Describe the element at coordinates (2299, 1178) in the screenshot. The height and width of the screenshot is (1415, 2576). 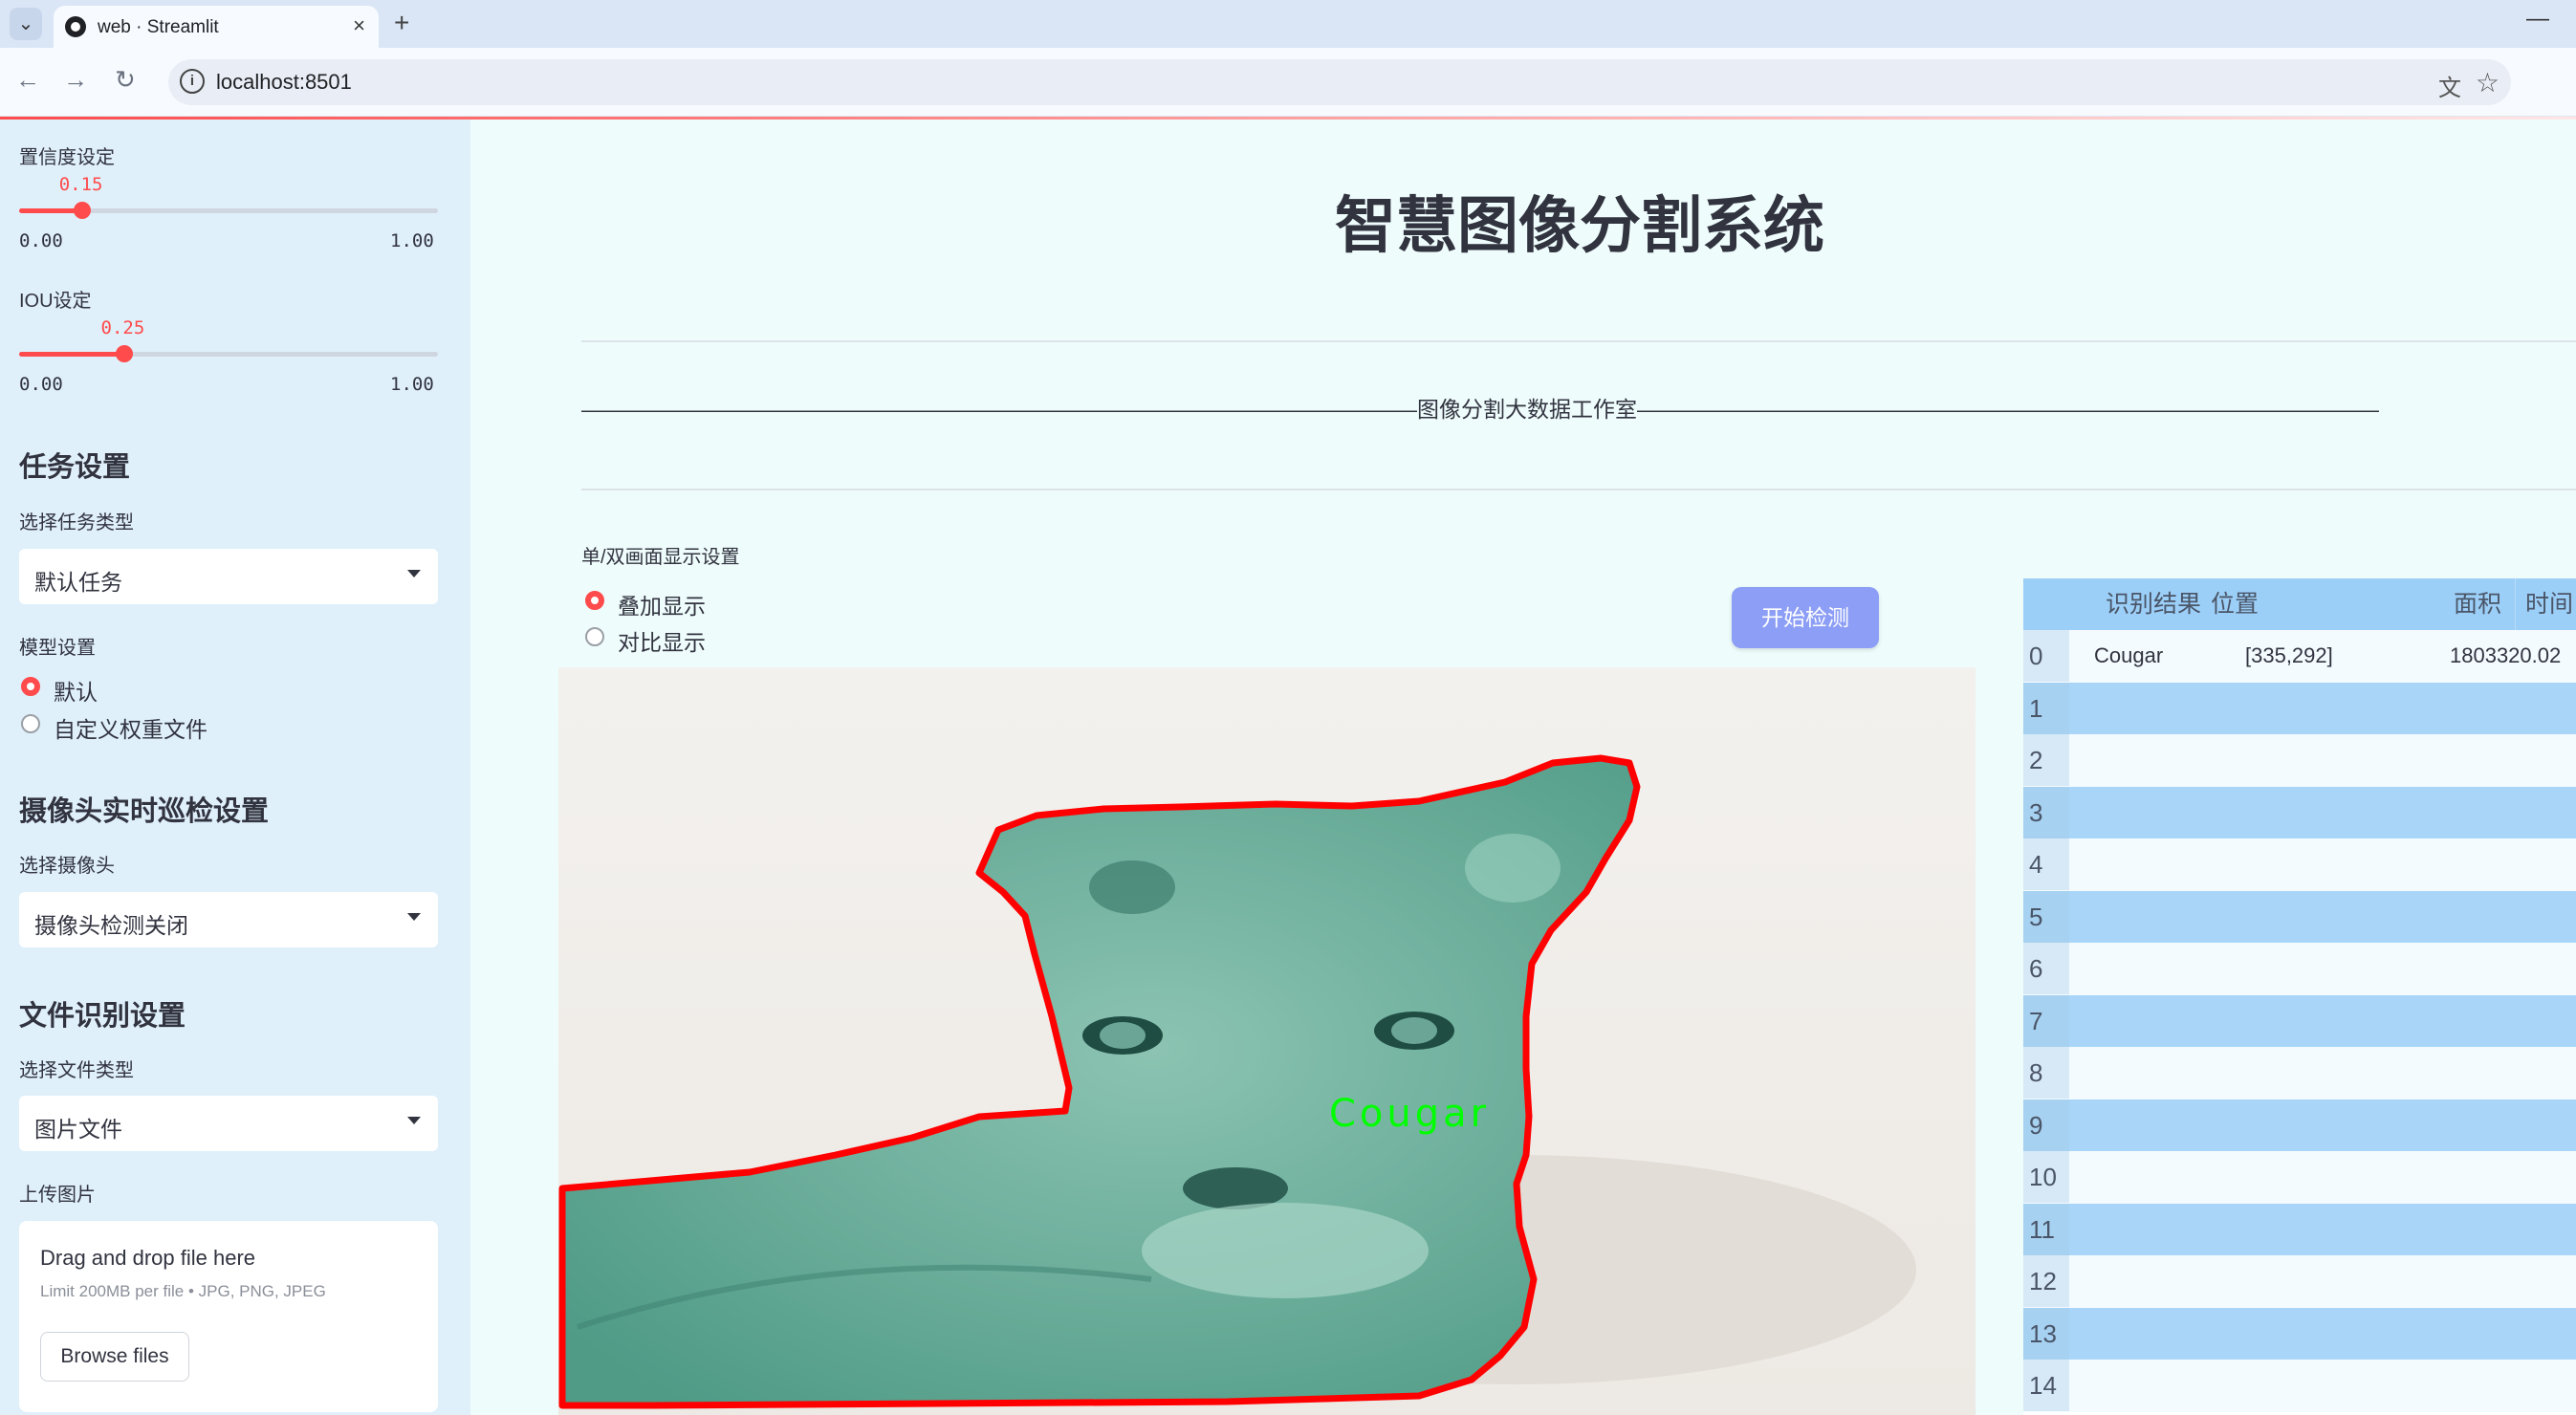
I see `table-row: 10` at that location.